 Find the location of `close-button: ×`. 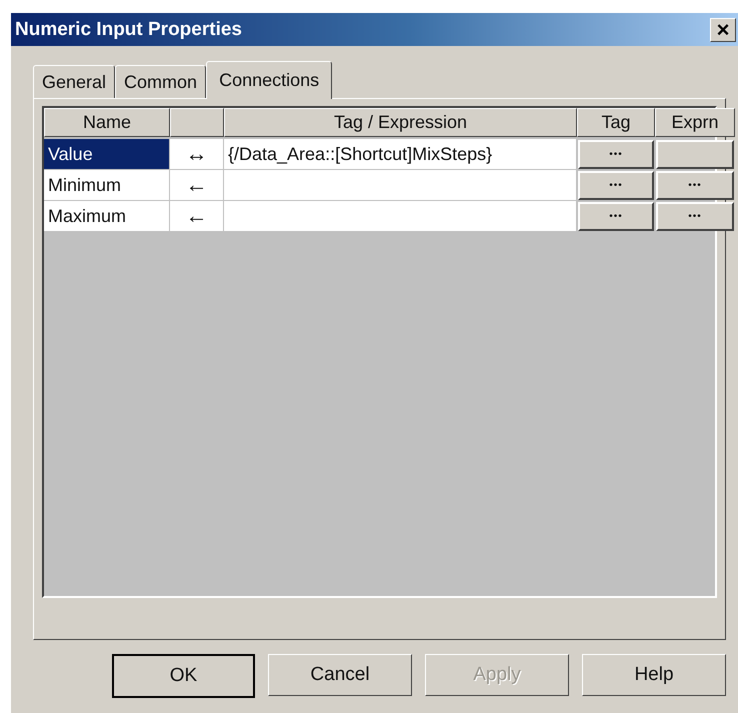

close-button: × is located at coordinates (723, 30).